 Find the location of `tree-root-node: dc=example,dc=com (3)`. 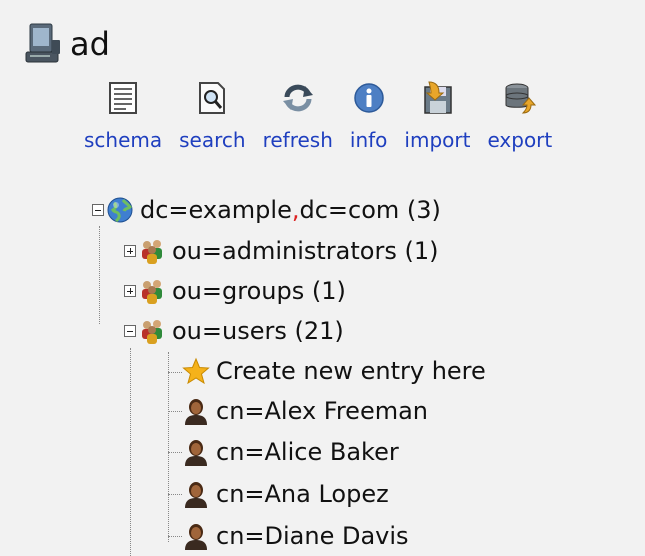

tree-root-node: dc=example,dc=com (3) is located at coordinates (266, 210).